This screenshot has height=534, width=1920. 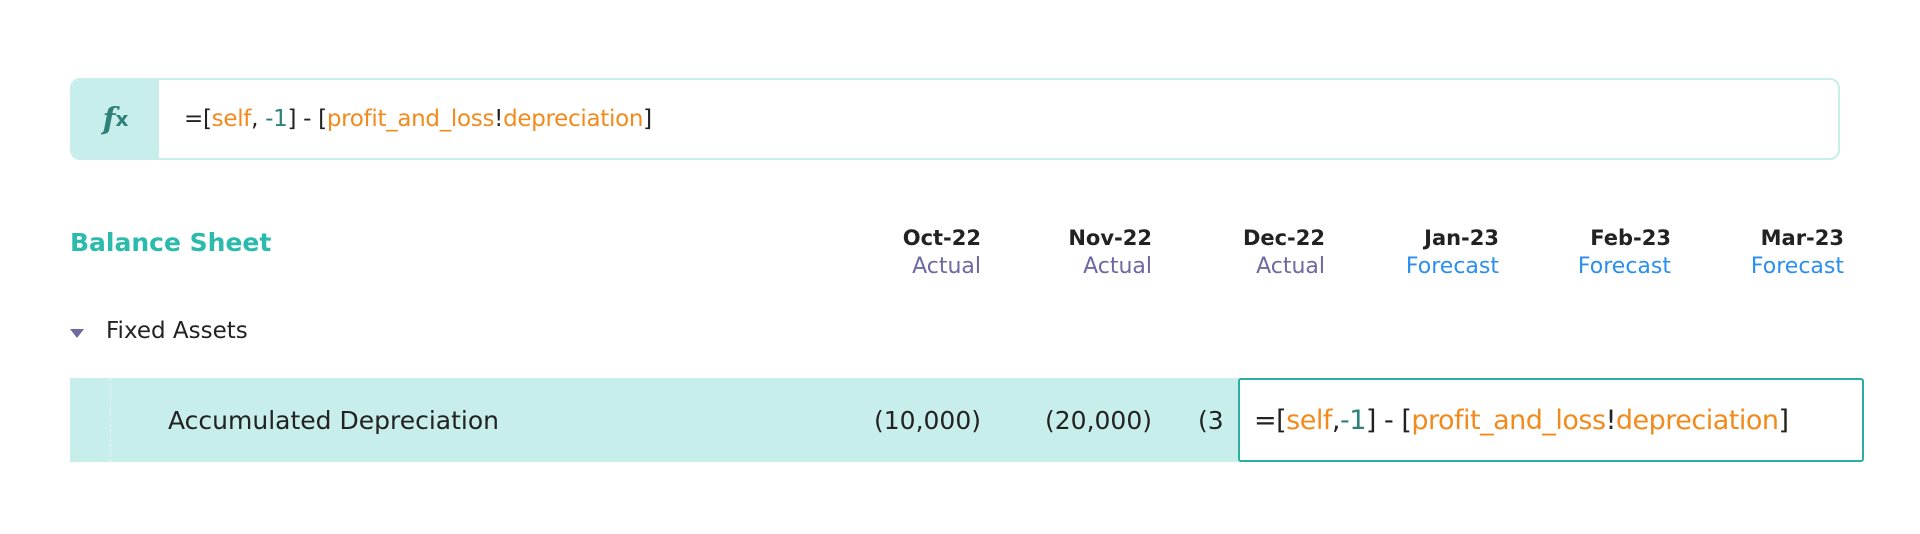 I want to click on column-header: Mar-23 Forecast, so click(x=1764, y=252).